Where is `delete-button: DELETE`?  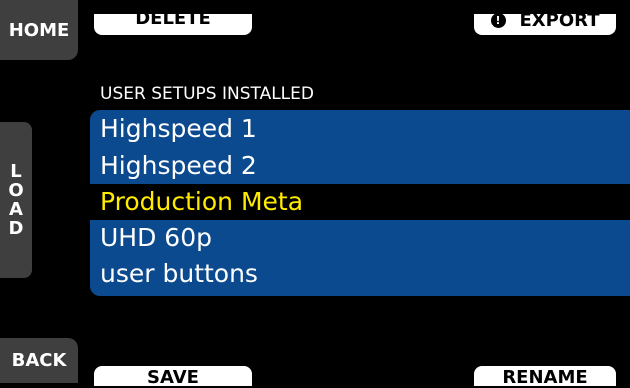 delete-button: DELETE is located at coordinates (173, 21).